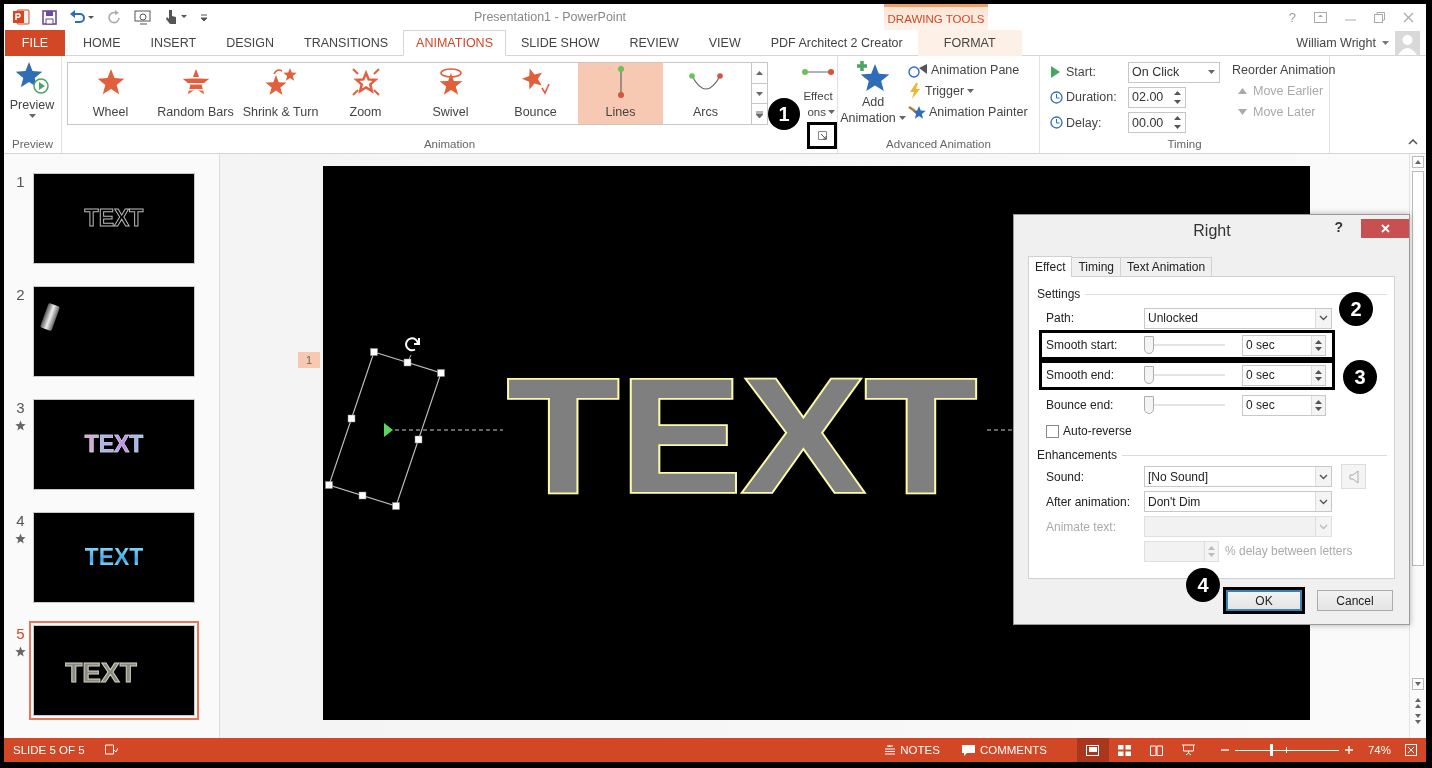 The height and width of the screenshot is (768, 1432). Describe the element at coordinates (110, 93) in the screenshot. I see `animation-option: Wheel` at that location.